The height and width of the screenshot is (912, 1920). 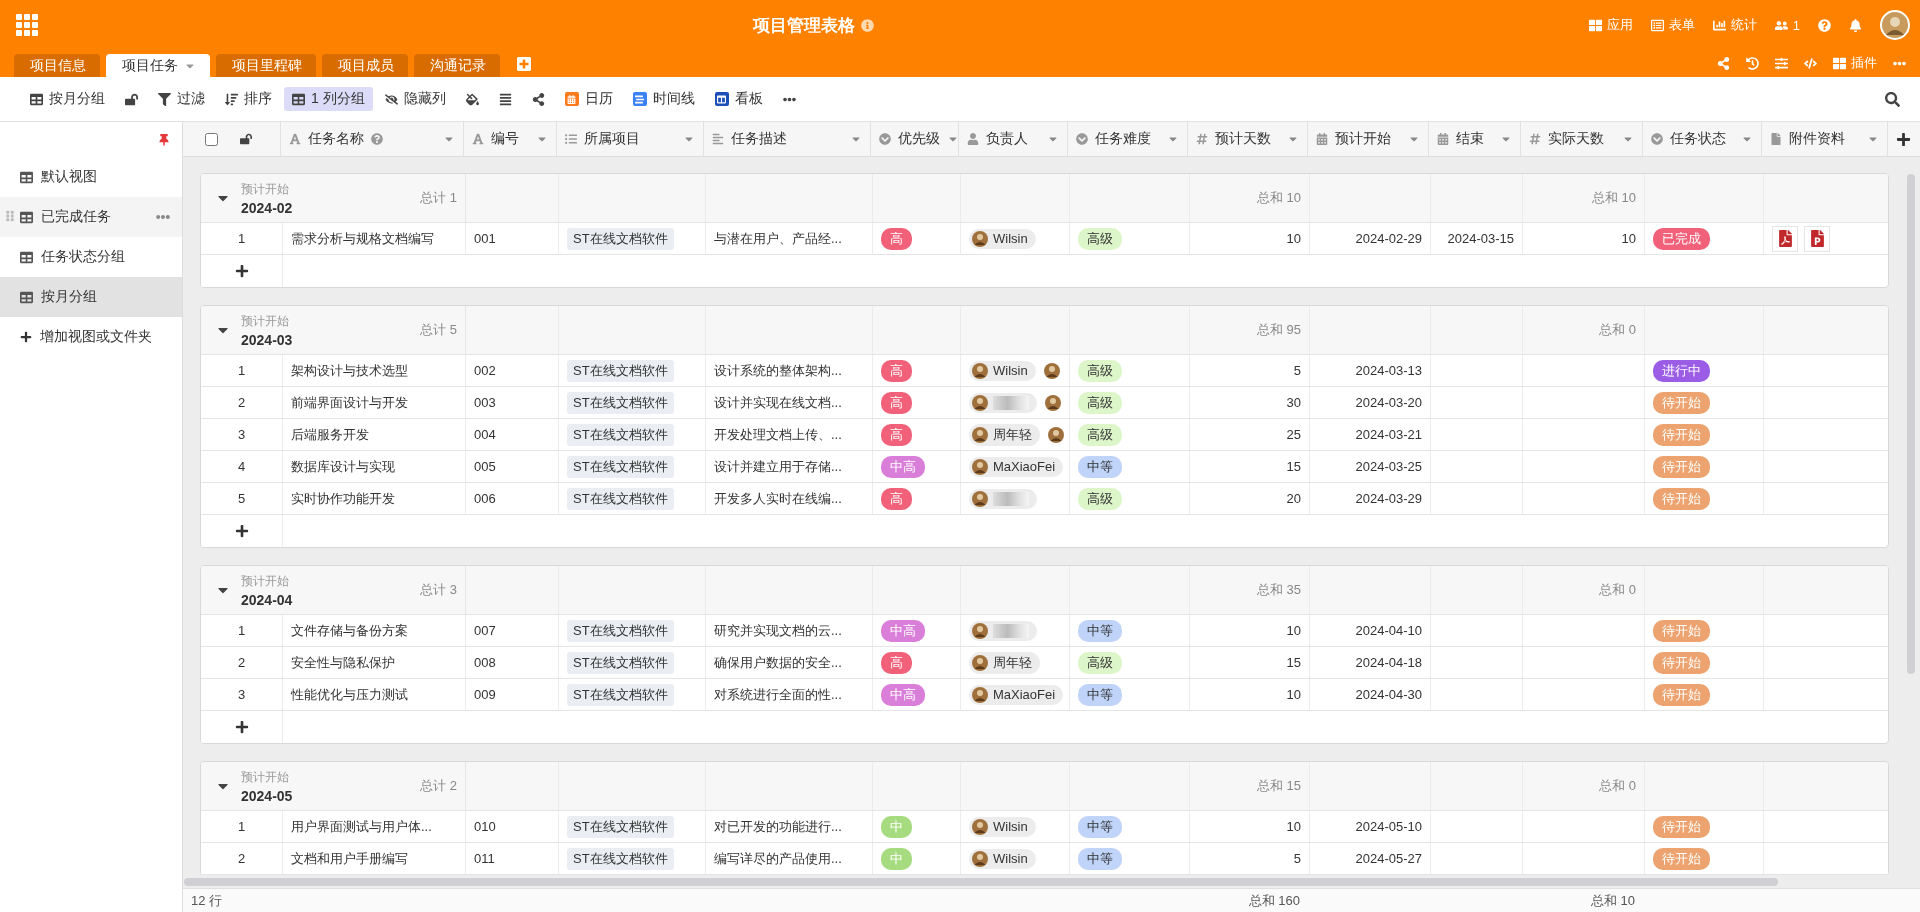 I want to click on timeline-button: 时间线, so click(x=663, y=99).